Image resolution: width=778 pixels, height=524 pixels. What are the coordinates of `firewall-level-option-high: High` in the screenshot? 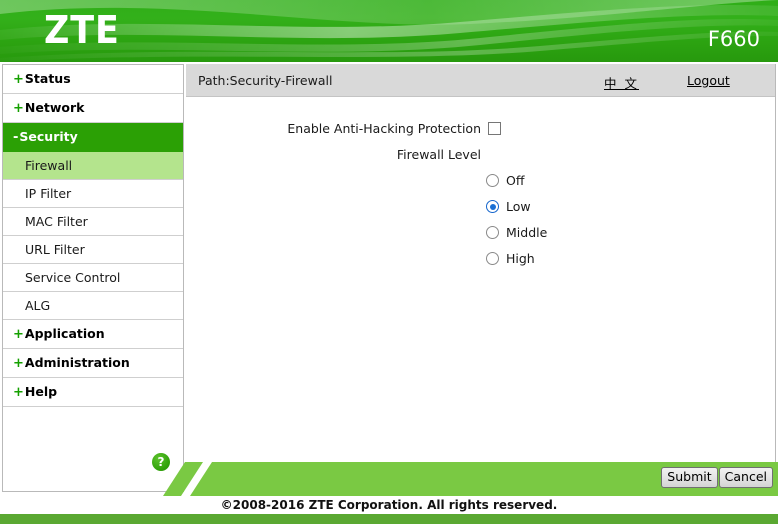 It's located at (480, 264).